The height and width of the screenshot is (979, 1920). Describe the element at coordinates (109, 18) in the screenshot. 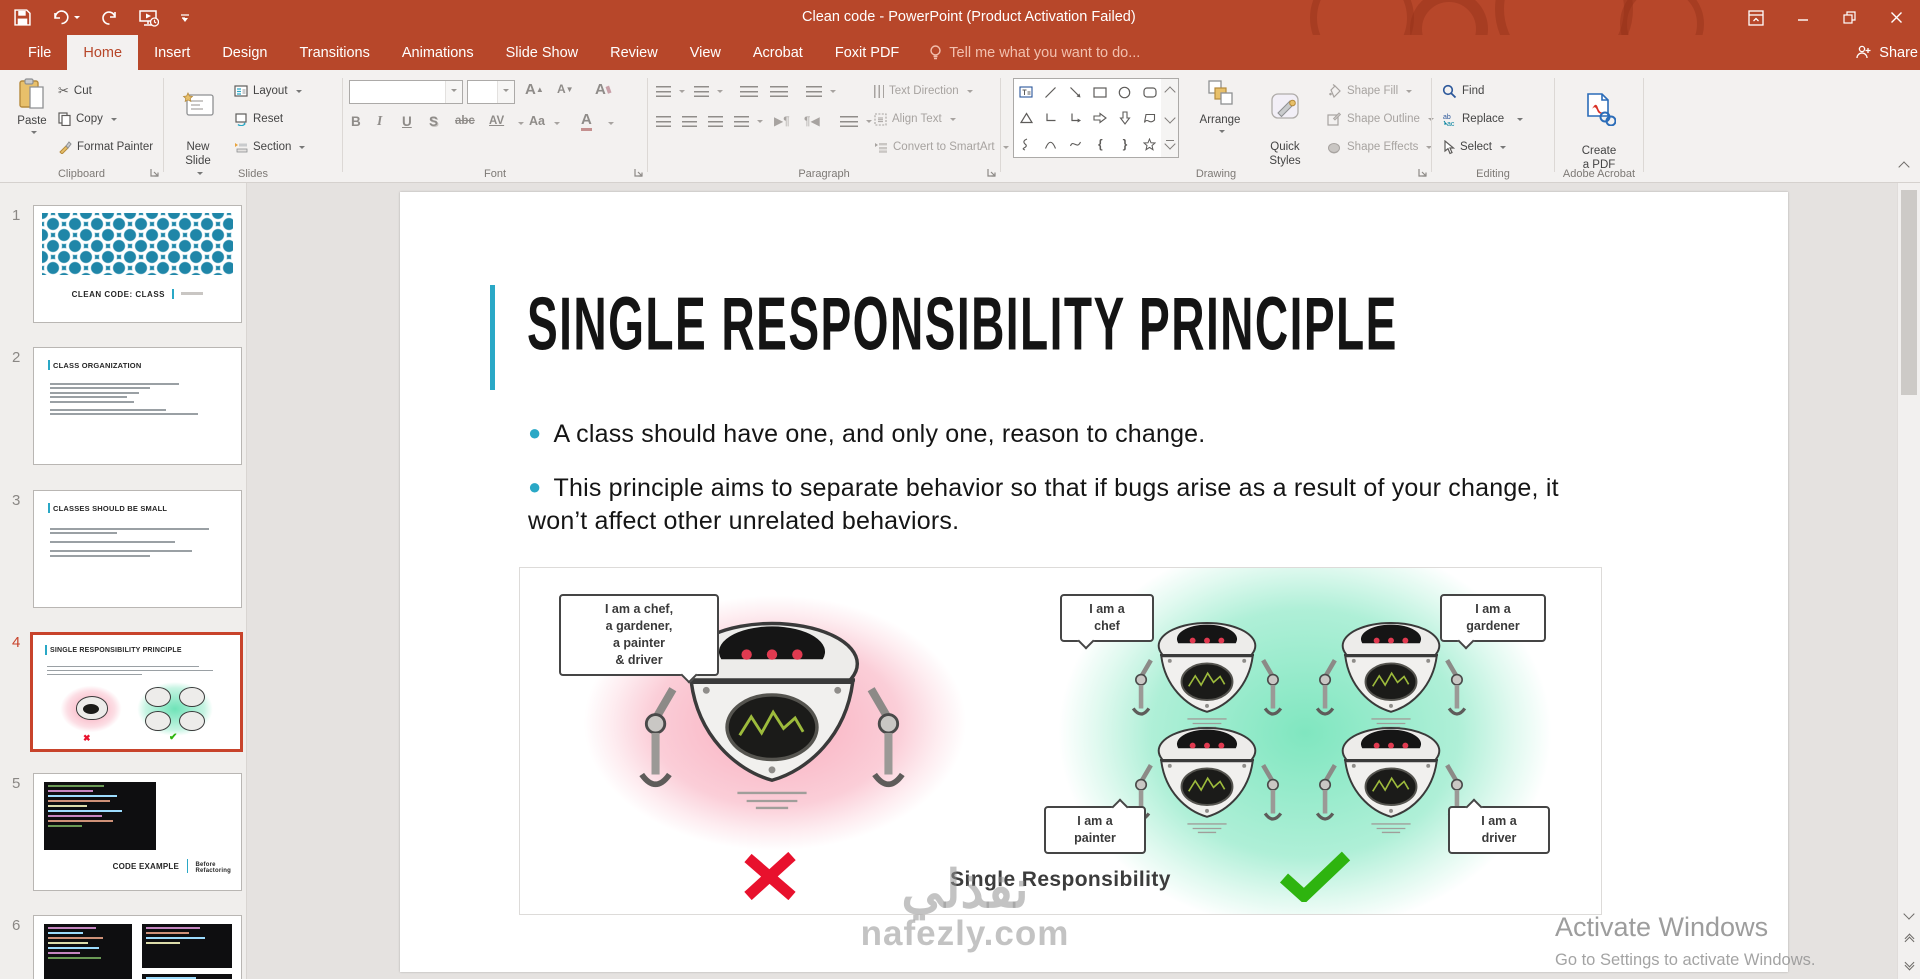

I see `redo-button` at that location.